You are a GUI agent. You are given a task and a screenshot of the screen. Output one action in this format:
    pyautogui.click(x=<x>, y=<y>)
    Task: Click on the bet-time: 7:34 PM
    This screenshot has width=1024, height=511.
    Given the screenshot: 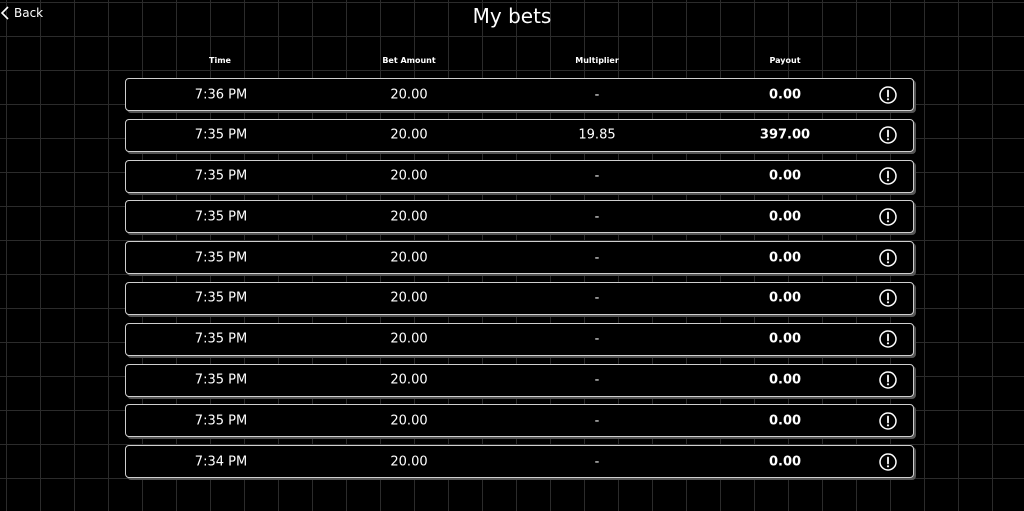 What is the action you would take?
    pyautogui.click(x=221, y=462)
    